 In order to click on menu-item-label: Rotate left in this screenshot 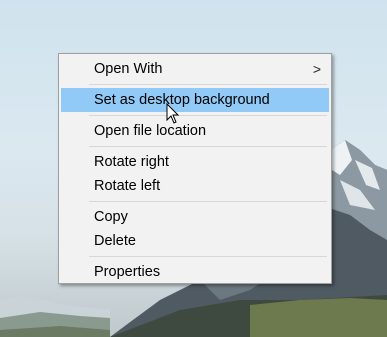, I will do `click(127, 186)`.